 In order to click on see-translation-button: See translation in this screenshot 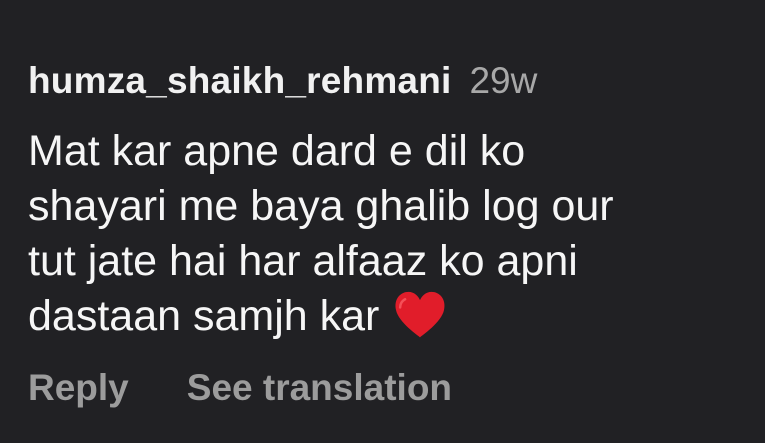, I will do `click(319, 387)`.